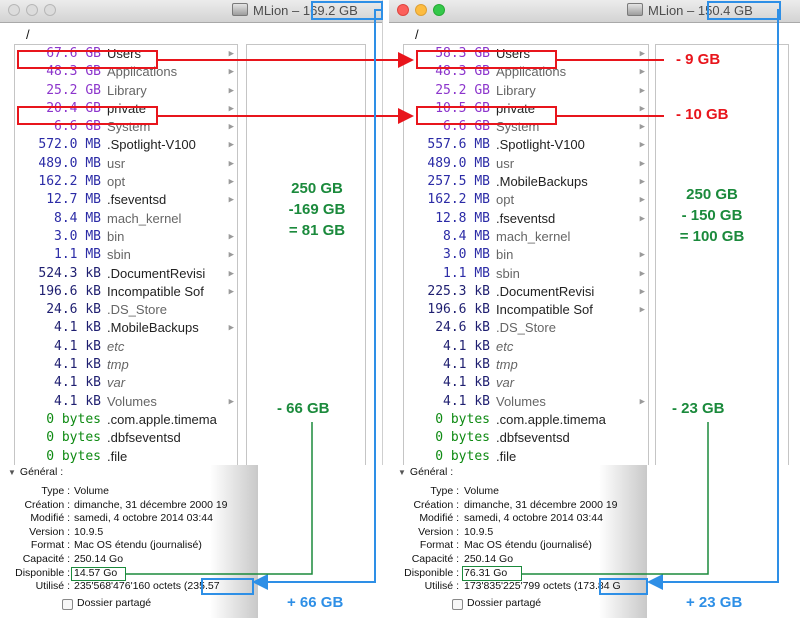  What do you see at coordinates (466, 401) in the screenshot?
I see `file-size: 4.1 kB` at bounding box center [466, 401].